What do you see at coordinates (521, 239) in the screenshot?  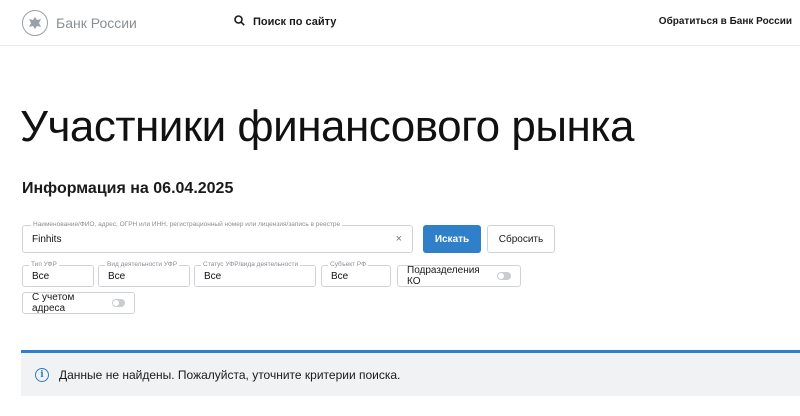 I see `reset-button: Сбросить` at bounding box center [521, 239].